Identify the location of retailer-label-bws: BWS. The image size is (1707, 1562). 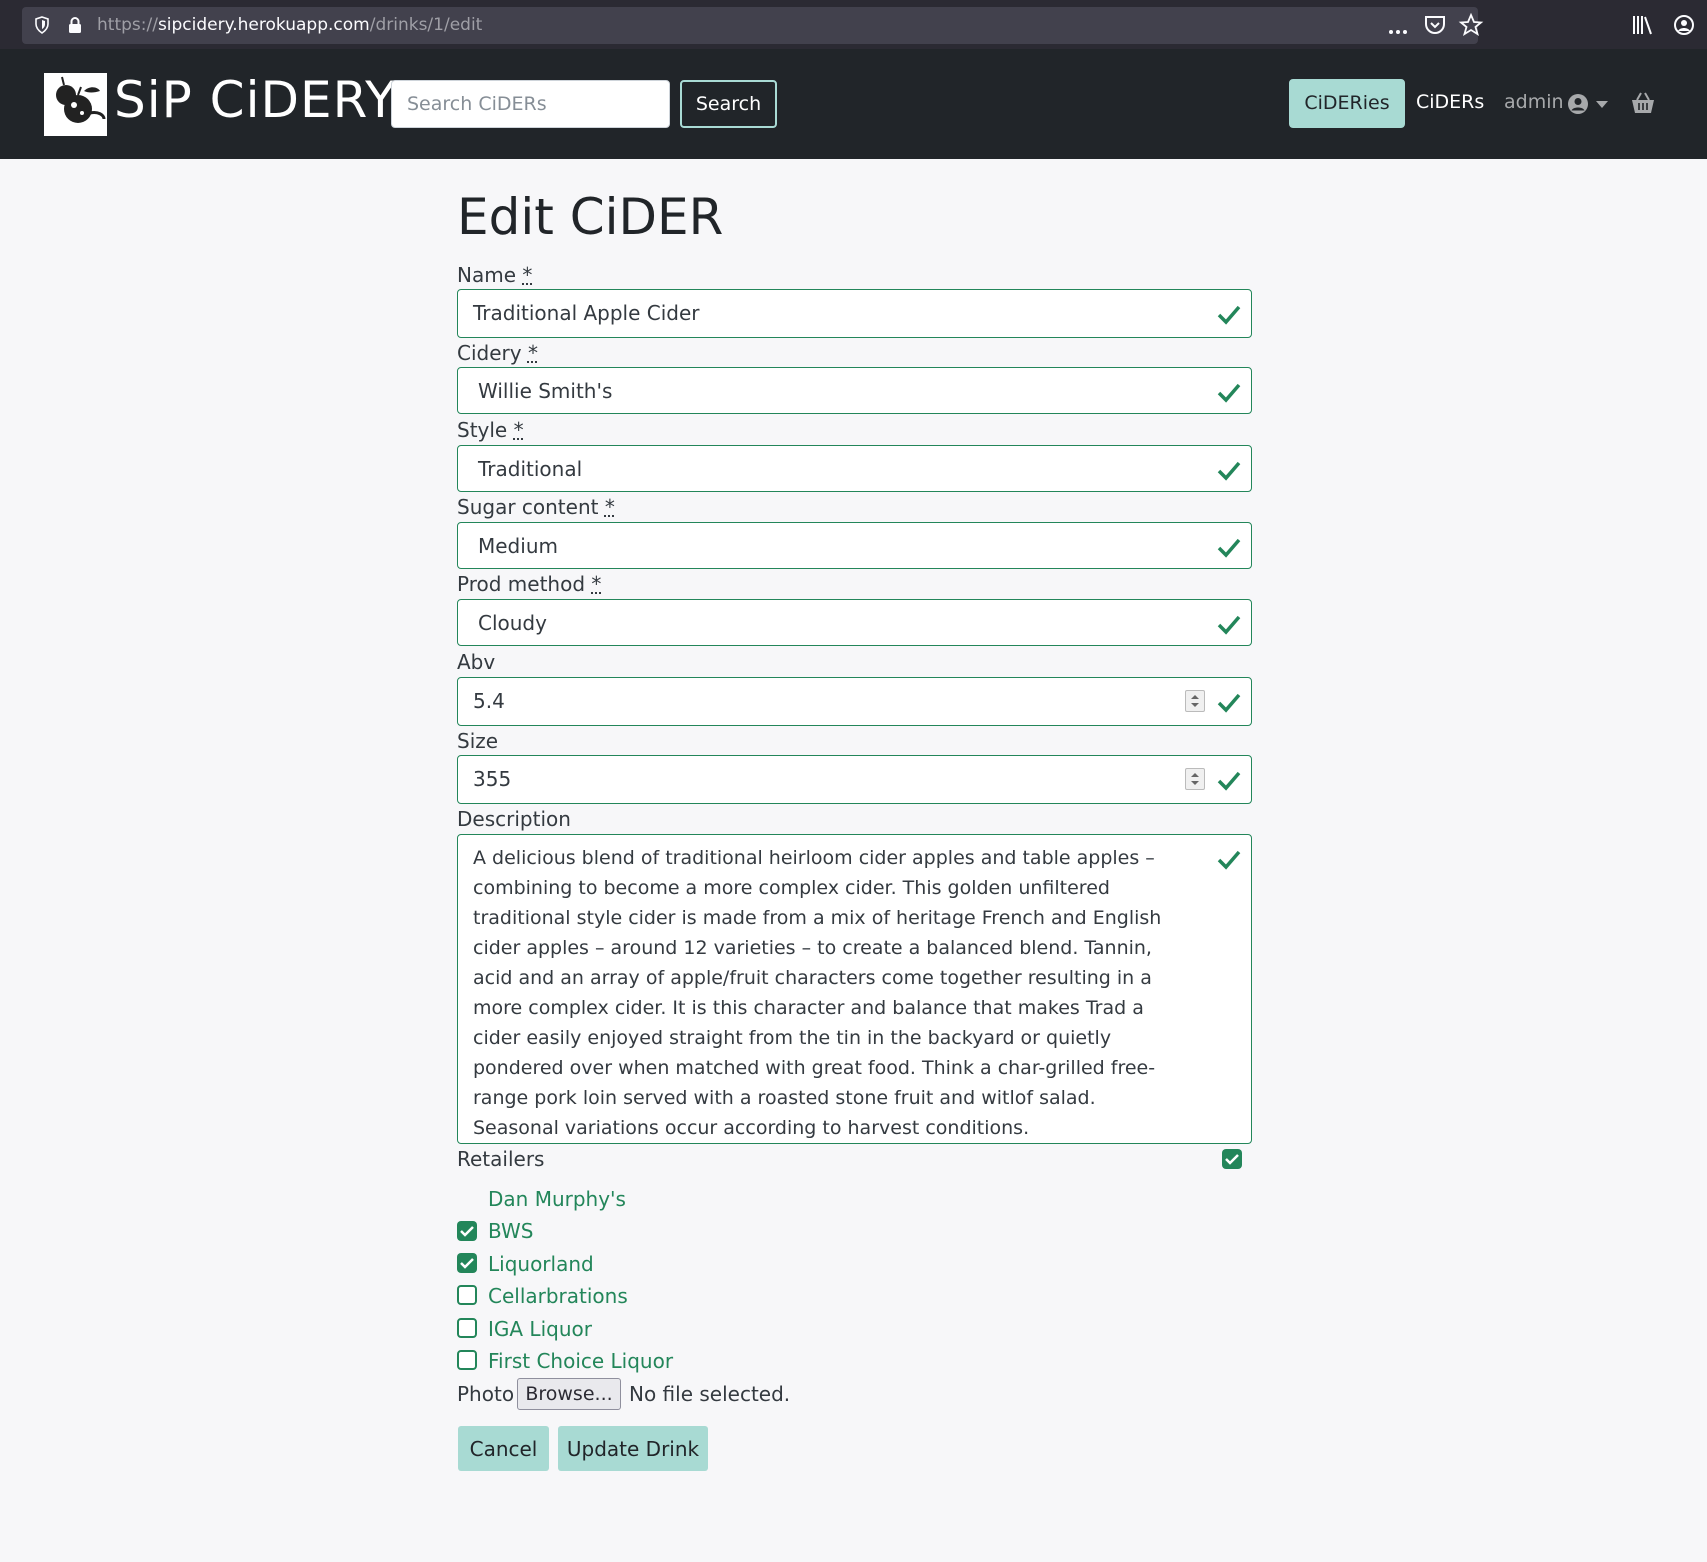
(510, 1231).